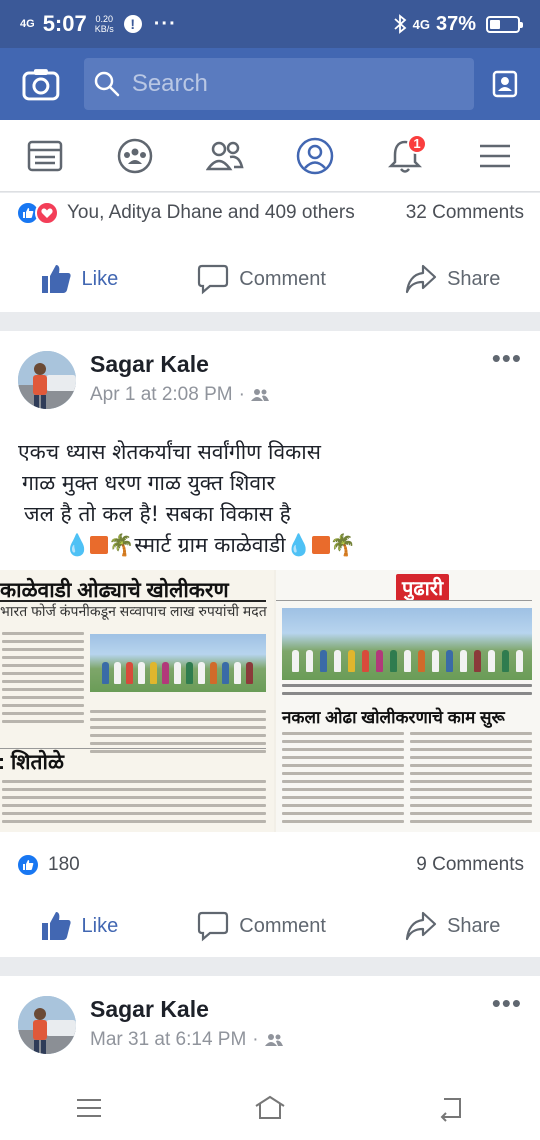 The height and width of the screenshot is (1140, 540). I want to click on news-feed-icon, so click(45, 155).